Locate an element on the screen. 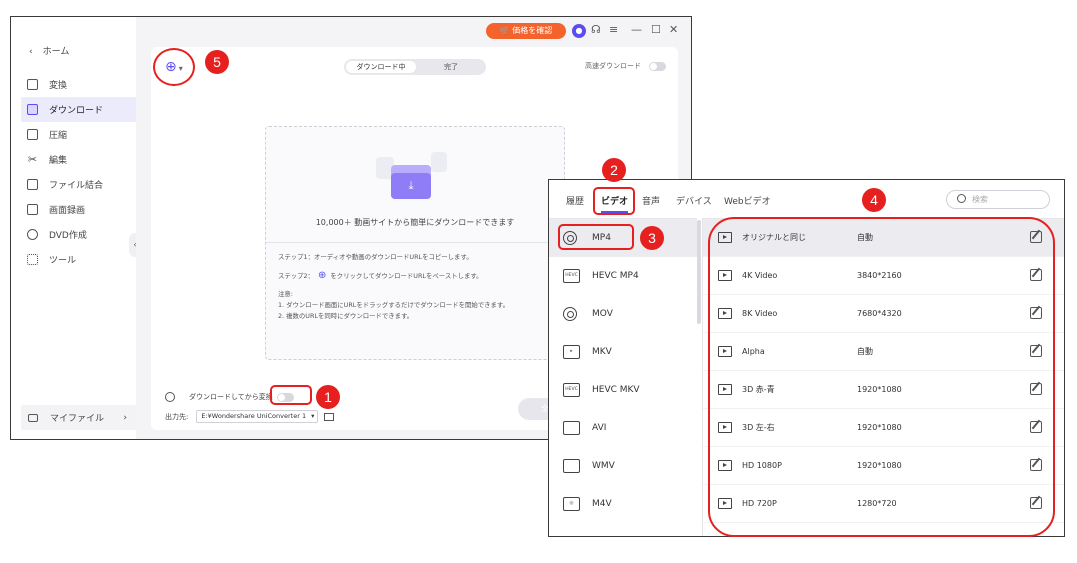  annotation-badge-5: 5 is located at coordinates (217, 62).